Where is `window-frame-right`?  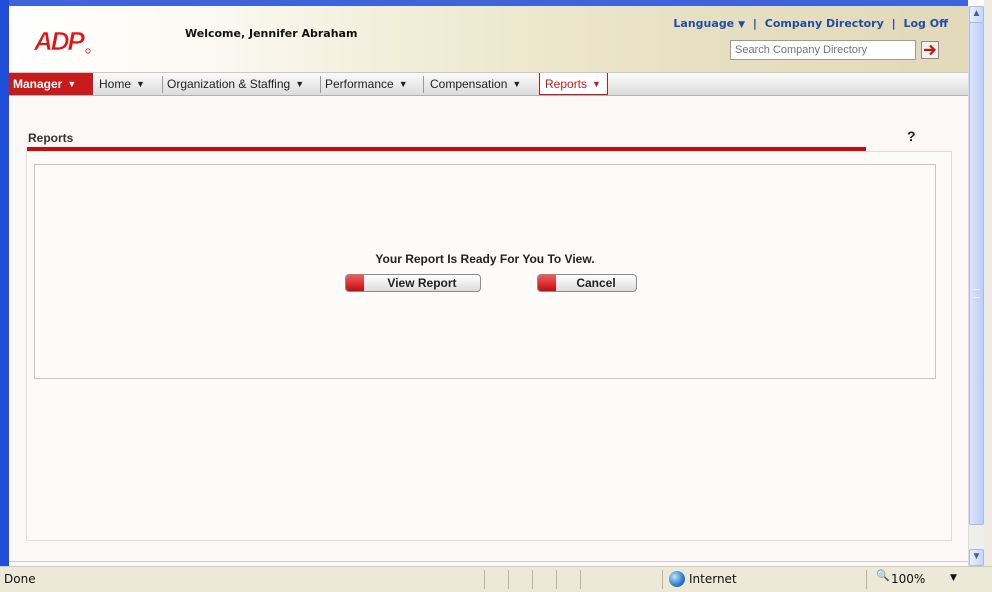
window-frame-right is located at coordinates (988, 283).